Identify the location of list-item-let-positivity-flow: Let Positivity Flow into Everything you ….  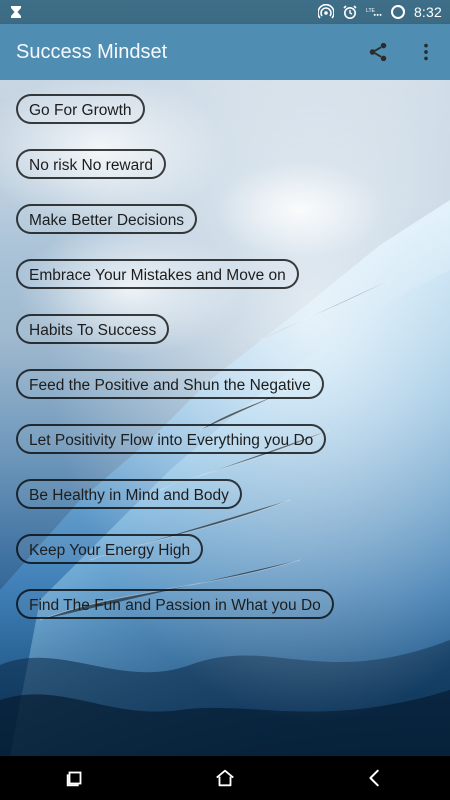
(171, 439).